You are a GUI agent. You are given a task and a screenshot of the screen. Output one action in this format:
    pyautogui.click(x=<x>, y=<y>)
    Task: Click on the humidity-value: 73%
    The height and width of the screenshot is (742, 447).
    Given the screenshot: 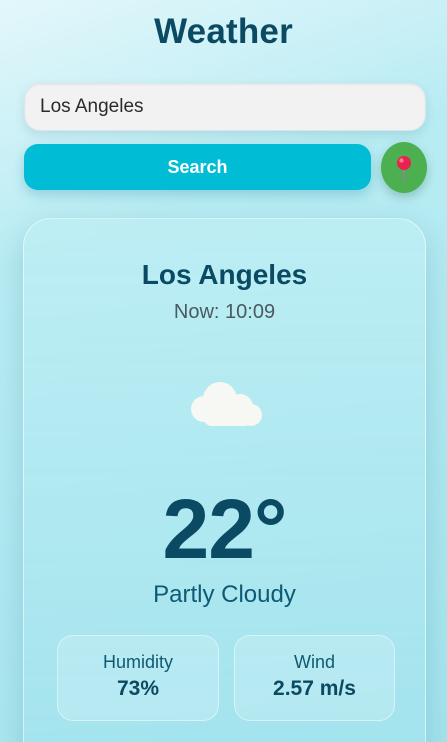 What is the action you would take?
    pyautogui.click(x=138, y=688)
    